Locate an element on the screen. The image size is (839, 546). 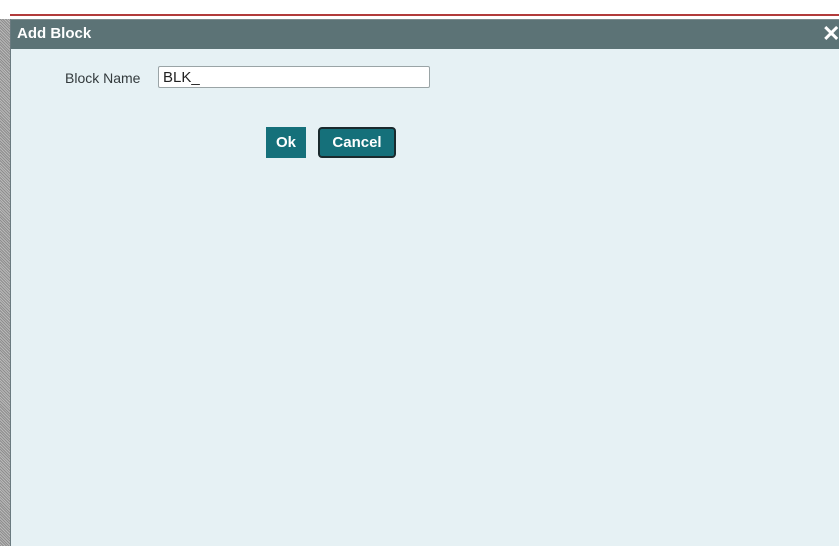
block-name-input is located at coordinates (294, 77).